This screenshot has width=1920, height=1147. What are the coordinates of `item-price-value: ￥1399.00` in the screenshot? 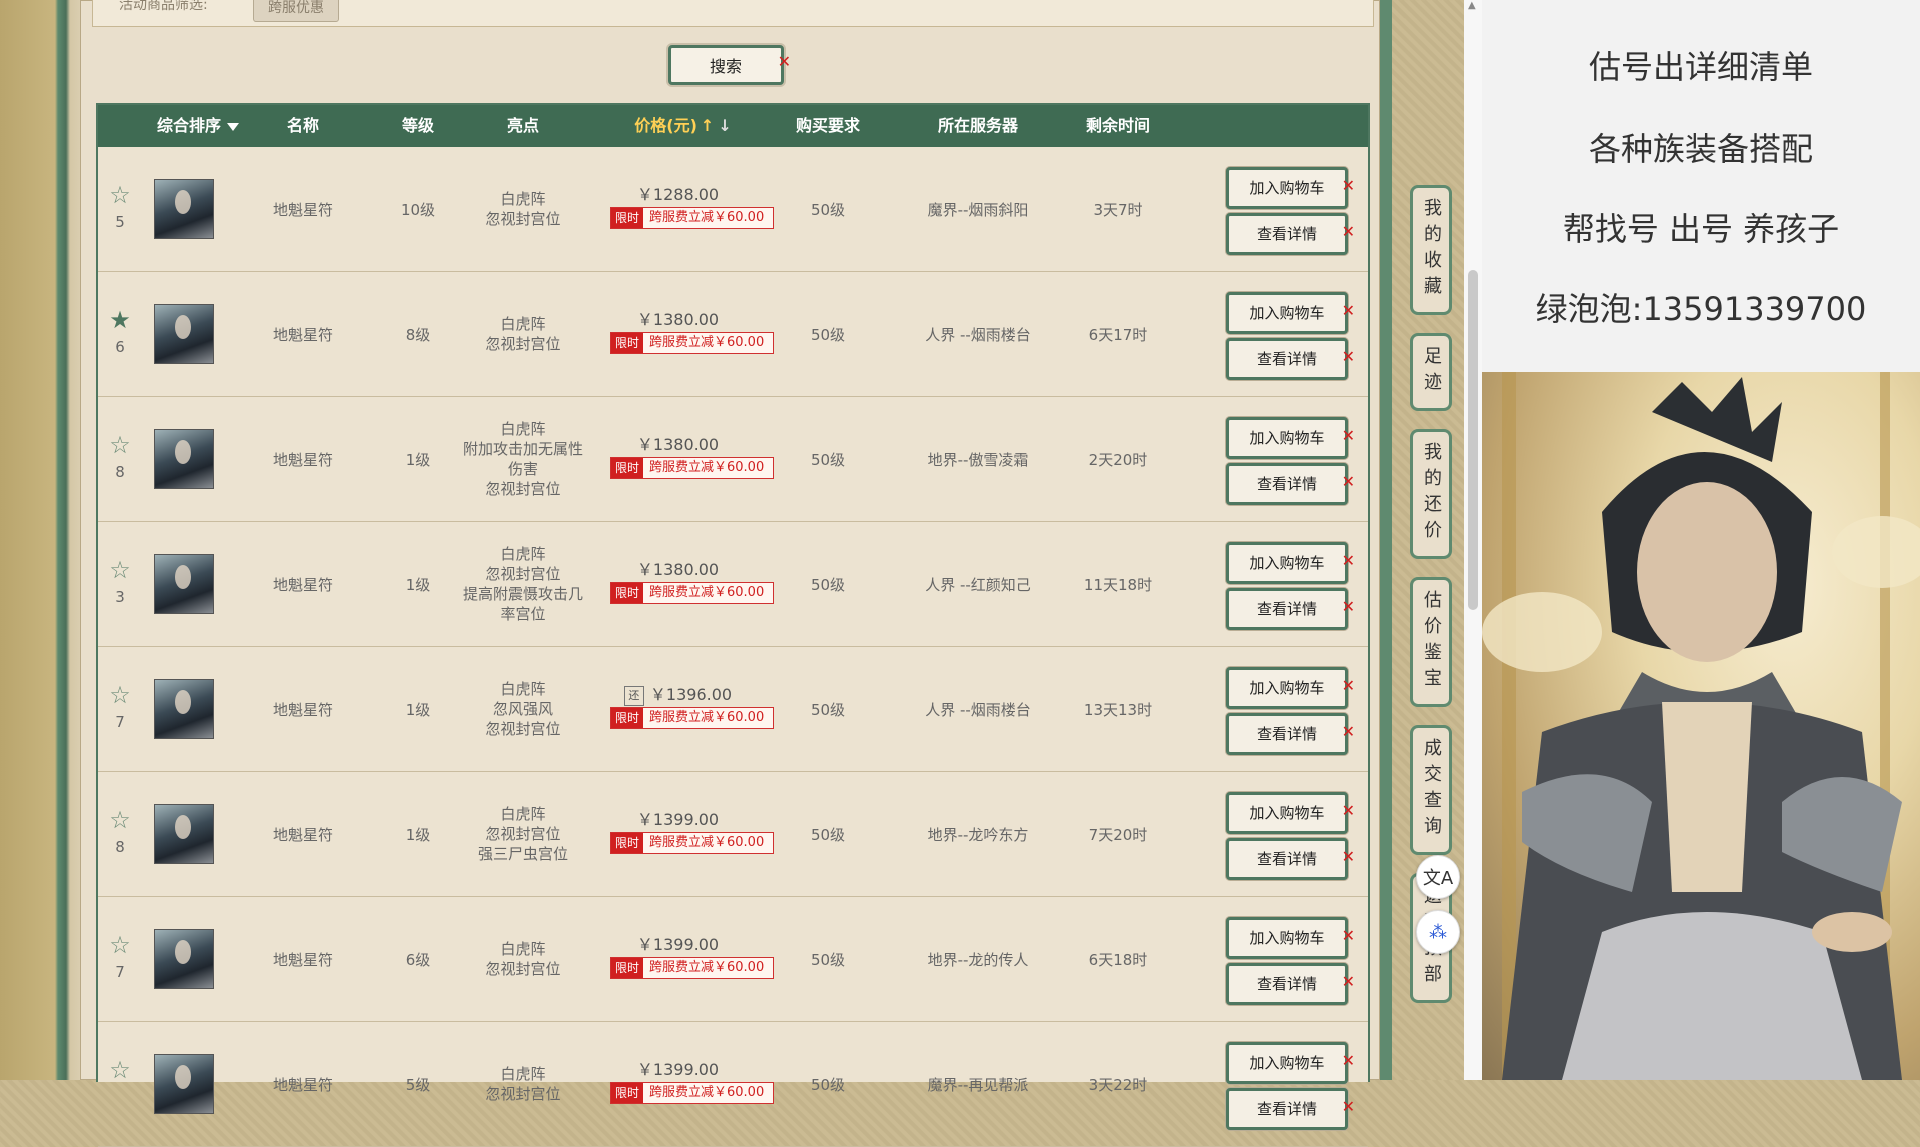 It's located at (678, 1069).